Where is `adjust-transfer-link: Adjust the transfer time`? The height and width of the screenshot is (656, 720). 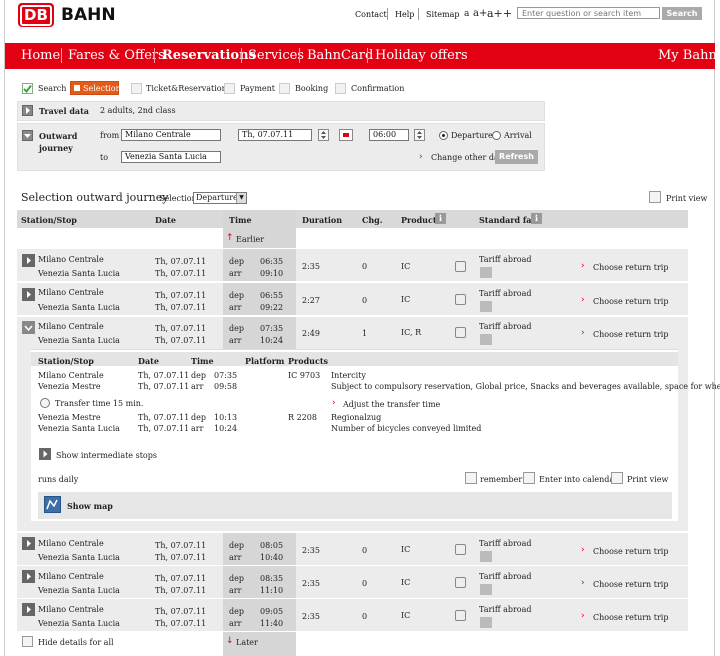 adjust-transfer-link: Adjust the transfer time is located at coordinates (391, 404).